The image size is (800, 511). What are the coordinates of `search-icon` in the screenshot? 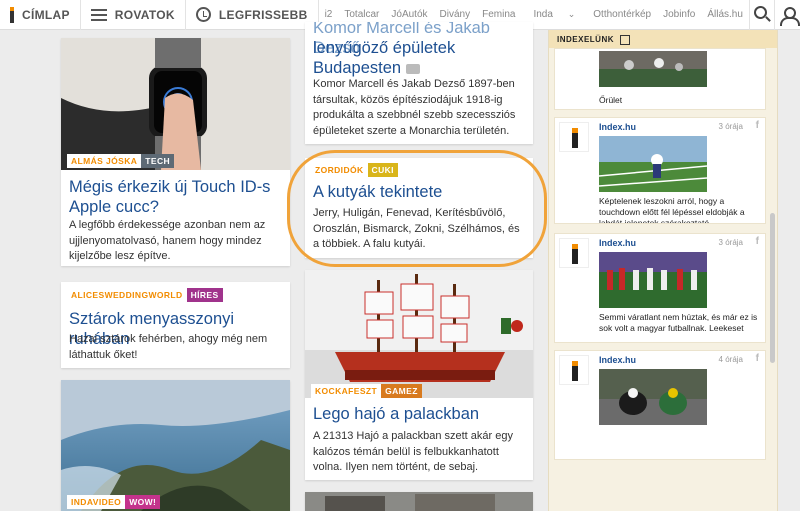 It's located at (760, 12).